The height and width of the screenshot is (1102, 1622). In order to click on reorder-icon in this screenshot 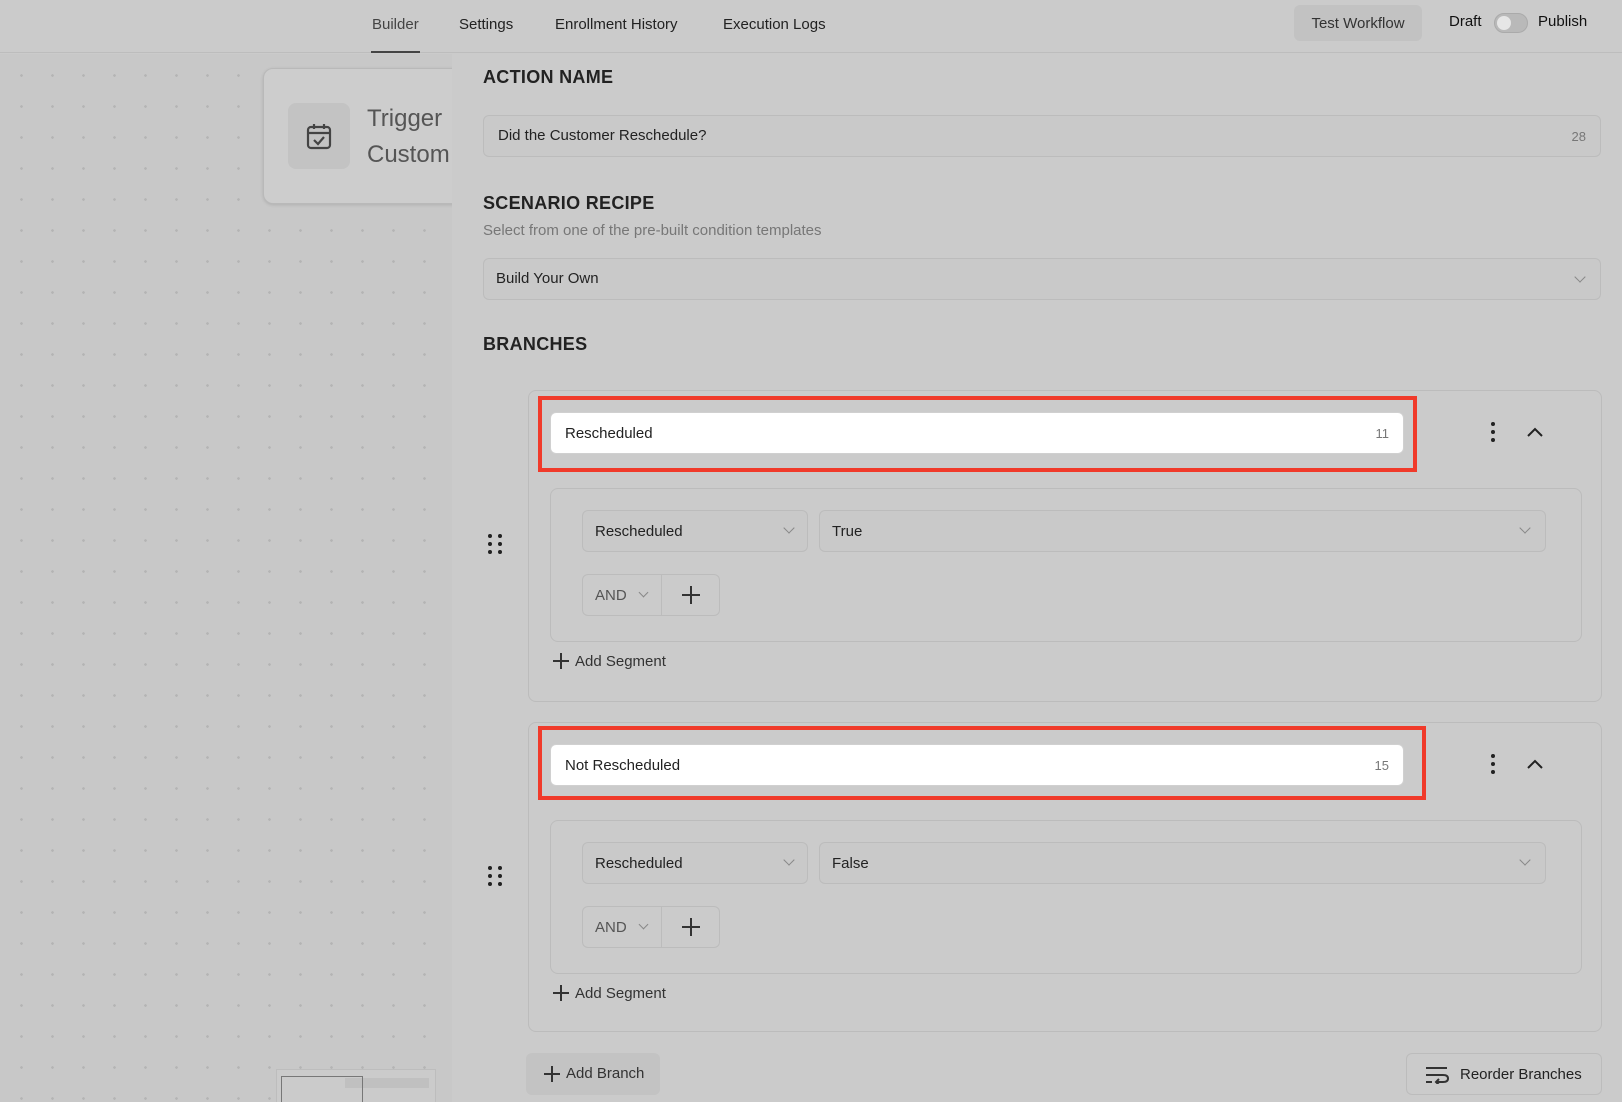, I will do `click(1437, 1077)`.